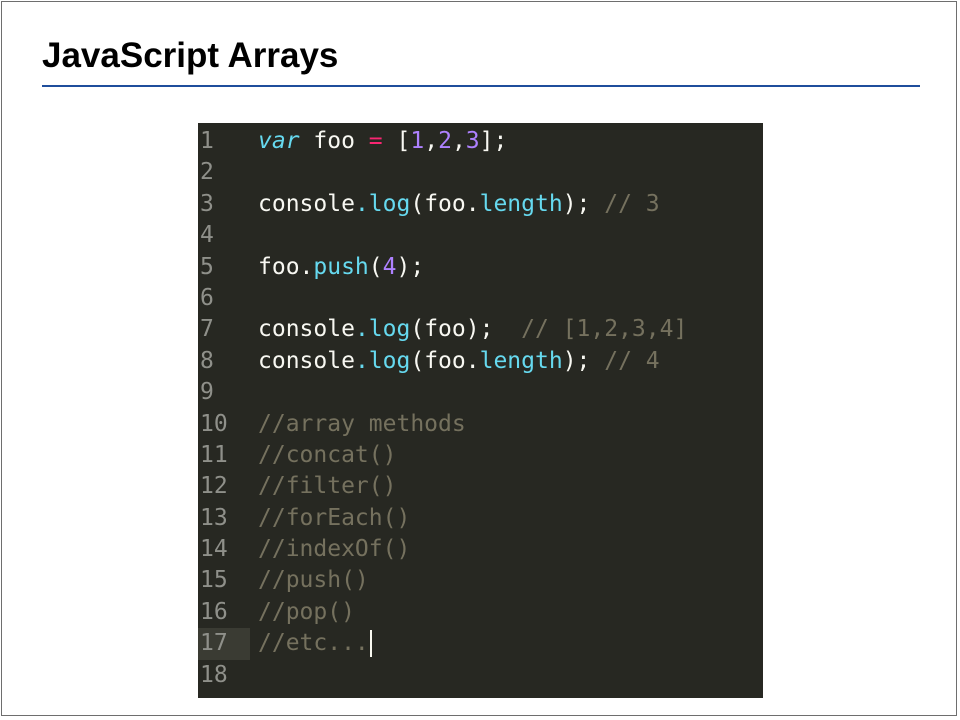  What do you see at coordinates (214, 549) in the screenshot?
I see `line-number: 14` at bounding box center [214, 549].